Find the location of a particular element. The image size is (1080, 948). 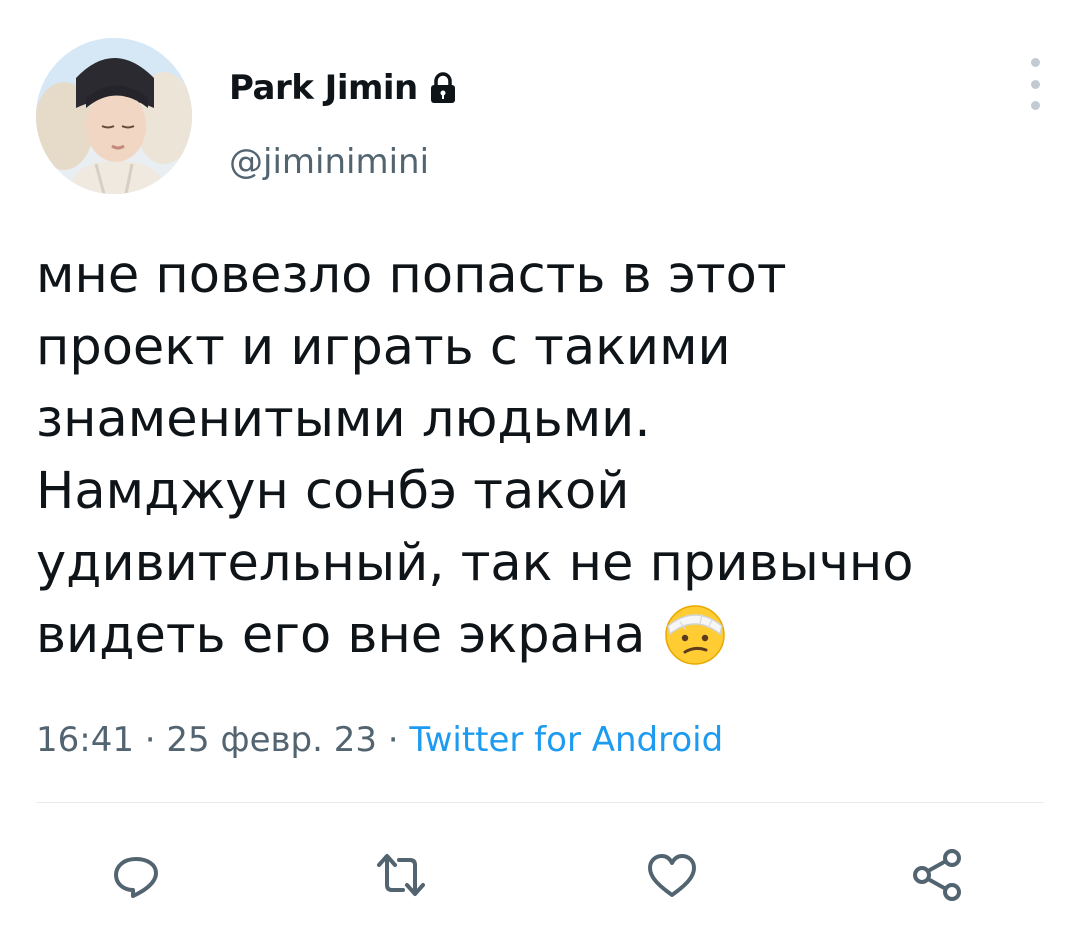

lock-icon is located at coordinates (443, 88).